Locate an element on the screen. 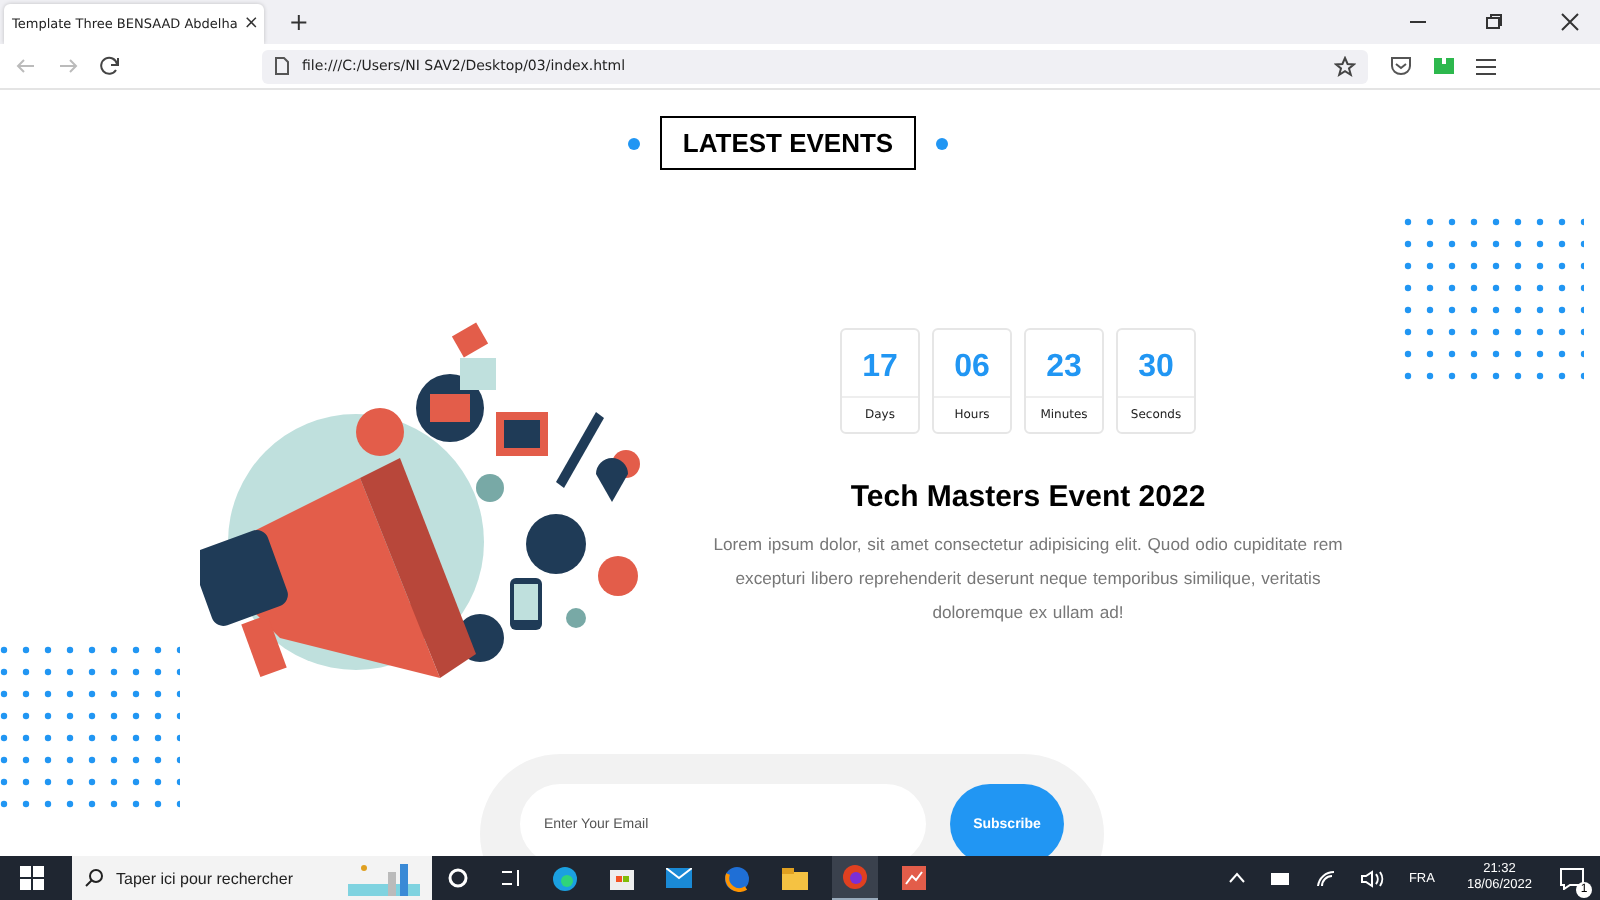 The image size is (1600, 900). taskbar-search-field: Taper ici pour rechercher is located at coordinates (252, 878).